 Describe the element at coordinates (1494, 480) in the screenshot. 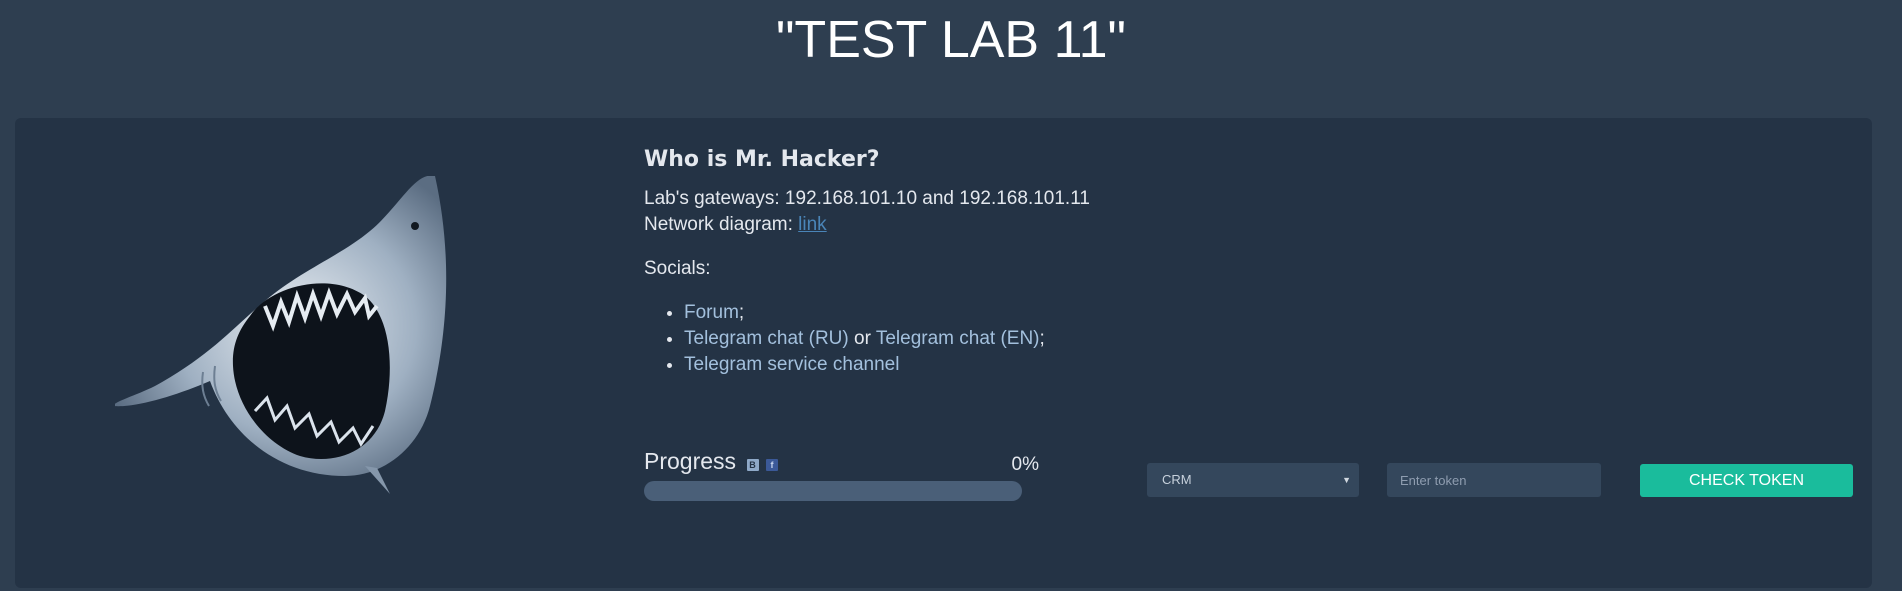

I see `token-input` at that location.